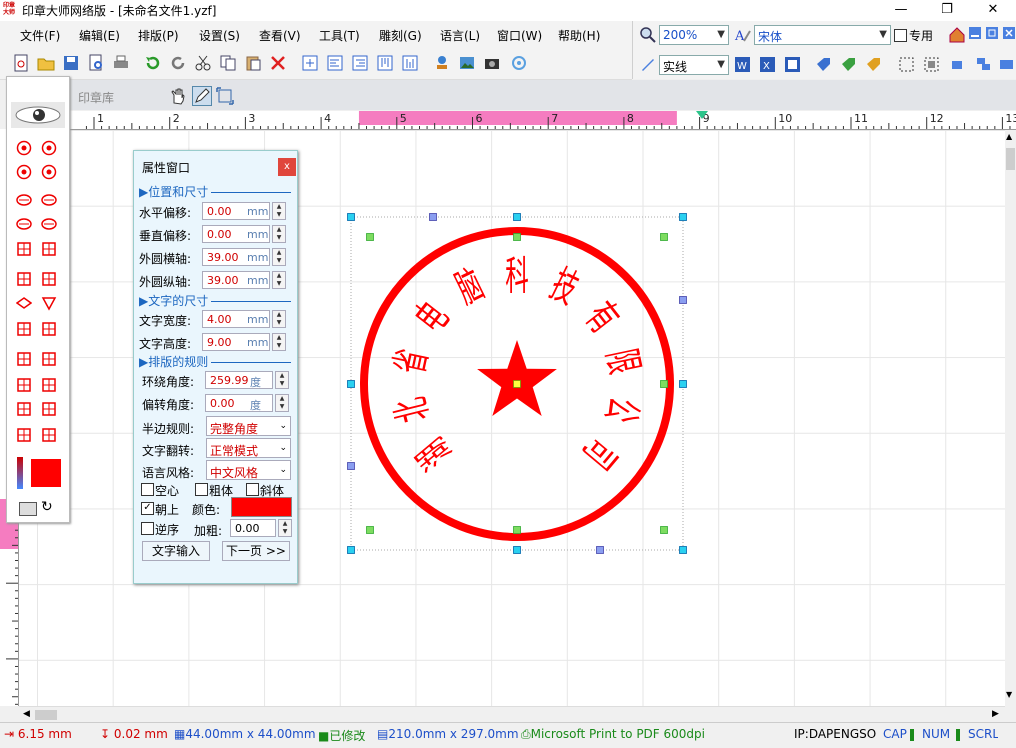  Describe the element at coordinates (49, 148) in the screenshot. I see `circle-dot-icon` at that location.